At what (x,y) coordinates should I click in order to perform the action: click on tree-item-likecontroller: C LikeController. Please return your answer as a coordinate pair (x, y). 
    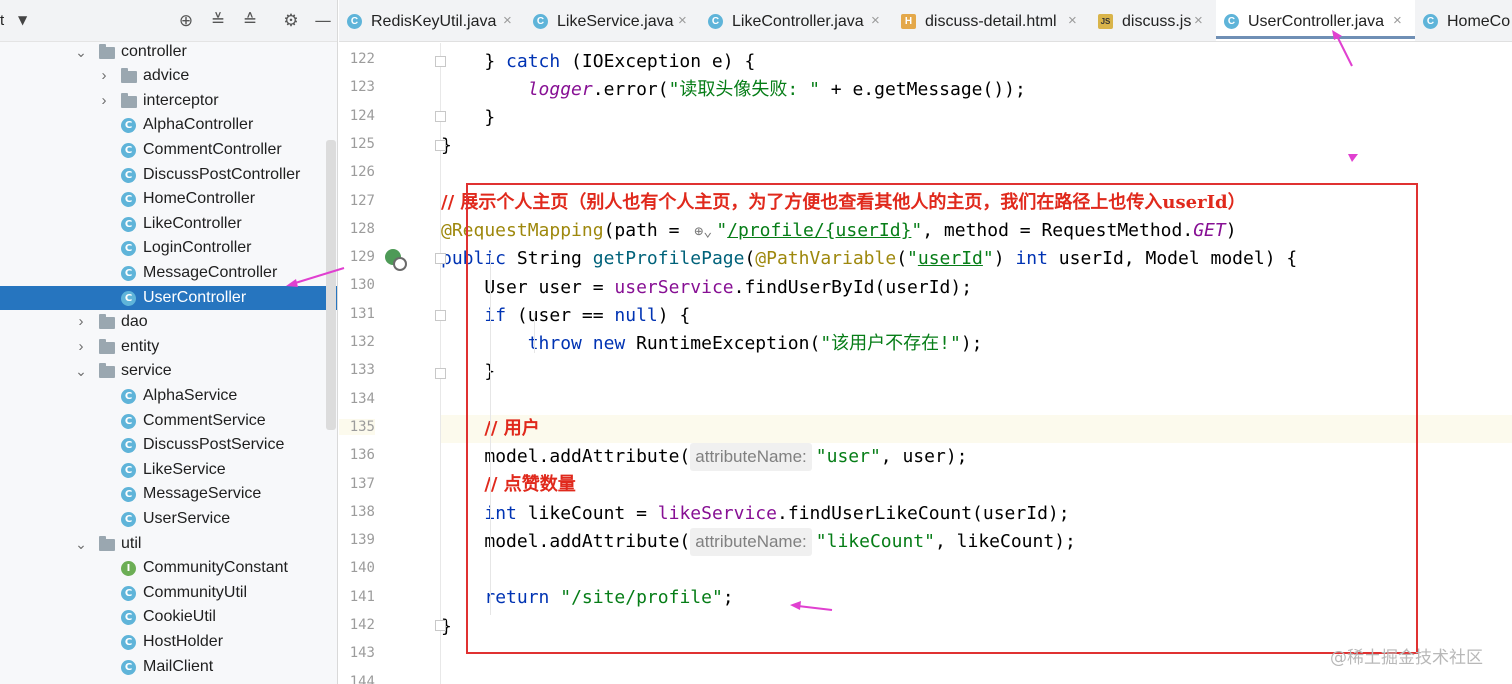
    Looking at the image, I should click on (168, 224).